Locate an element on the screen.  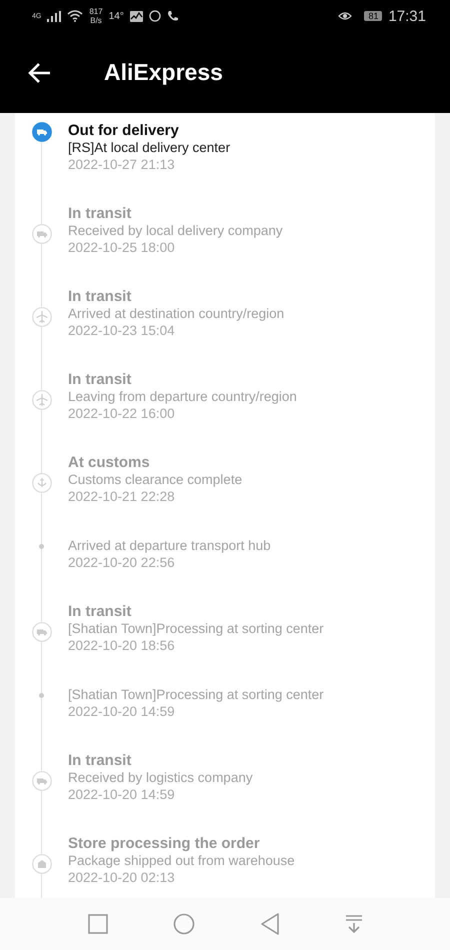
event-time: 2022-10-22 16:00 is located at coordinates (122, 413).